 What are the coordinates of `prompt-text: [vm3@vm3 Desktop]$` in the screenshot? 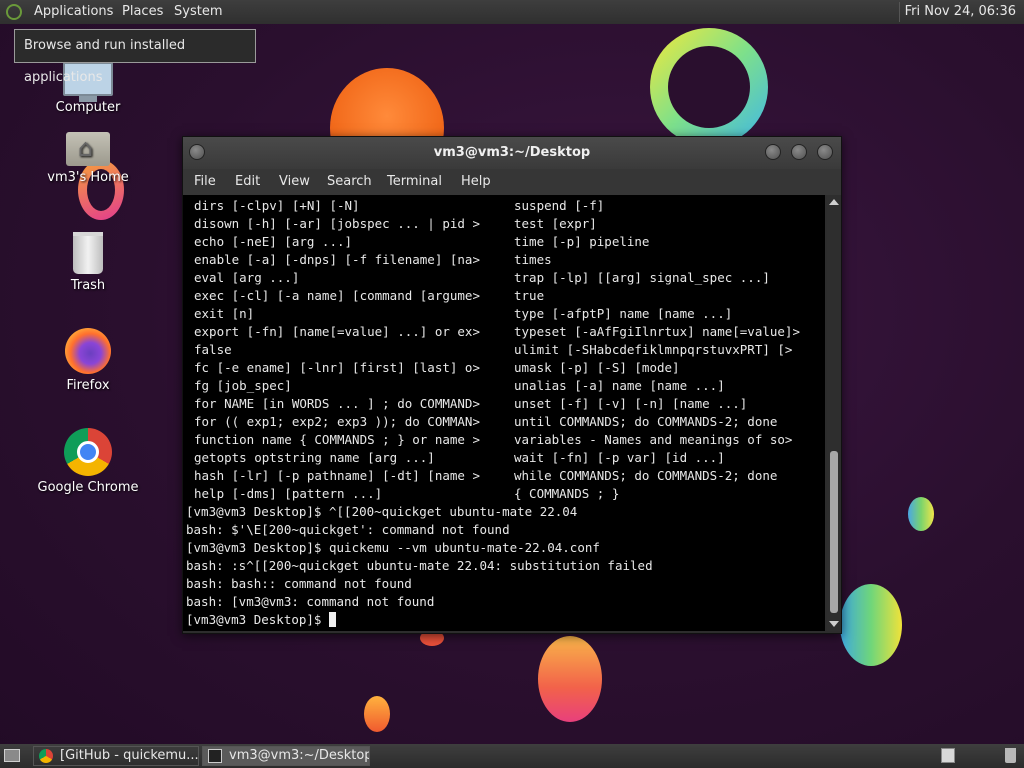 It's located at (257, 619).